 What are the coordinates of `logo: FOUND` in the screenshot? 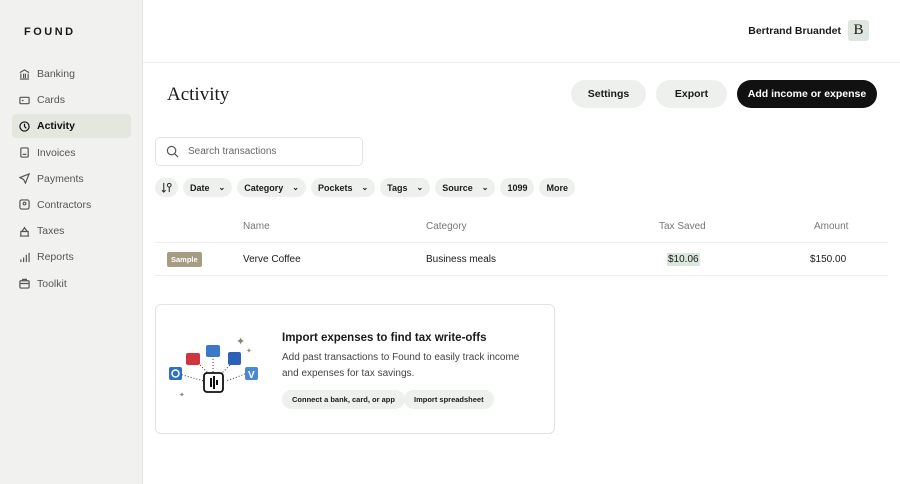 It's located at (50, 32).